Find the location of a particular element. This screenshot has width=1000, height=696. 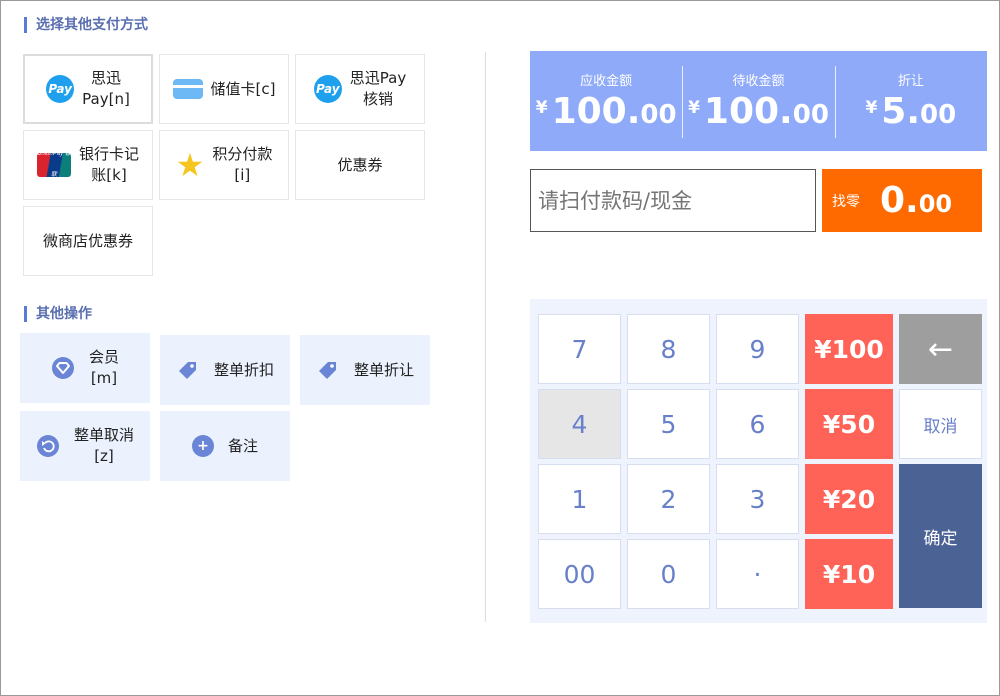

order-allowance-button: 整单折让 is located at coordinates (365, 370).